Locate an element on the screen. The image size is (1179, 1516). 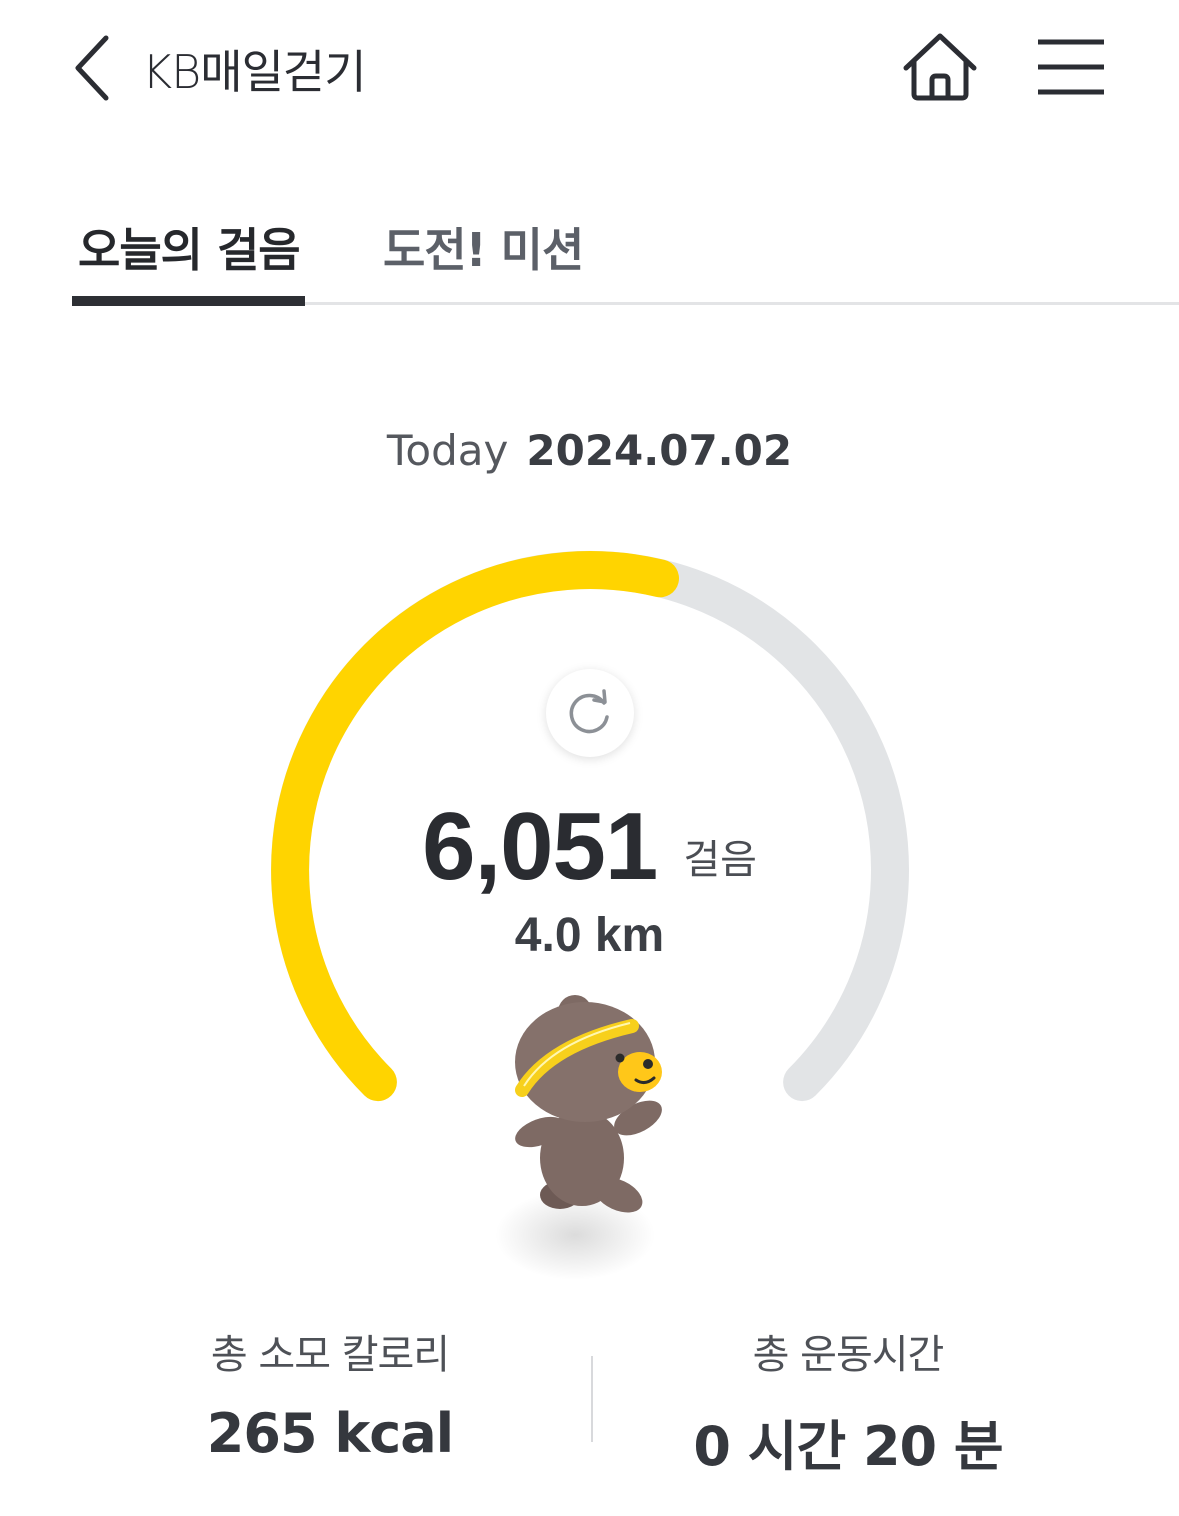
stats-divider is located at coordinates (592, 1399).